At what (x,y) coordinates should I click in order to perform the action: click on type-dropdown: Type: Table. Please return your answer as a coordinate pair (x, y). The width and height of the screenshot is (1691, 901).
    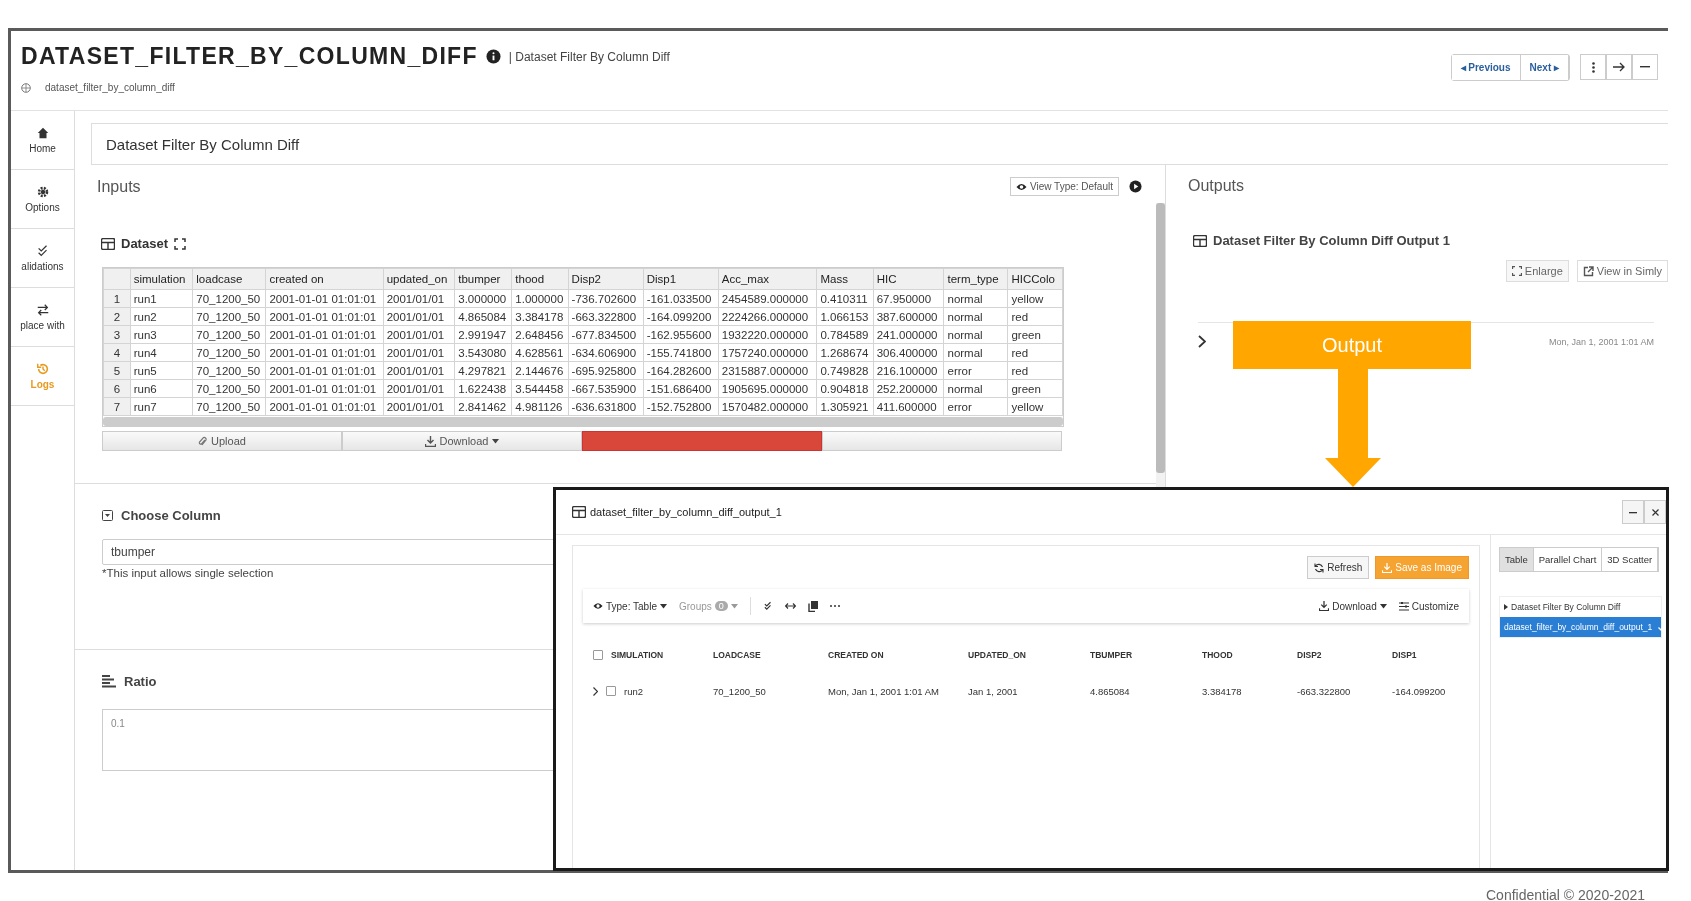
    Looking at the image, I should click on (630, 606).